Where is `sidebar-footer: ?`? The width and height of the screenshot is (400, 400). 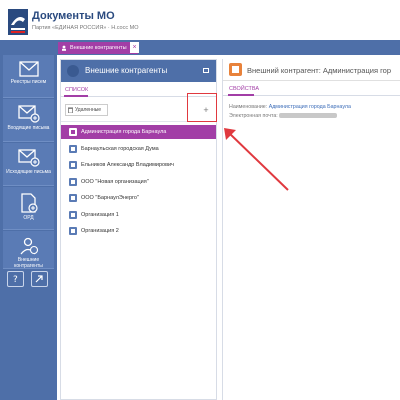
sidebar-footer: ? is located at coordinates (29, 279).